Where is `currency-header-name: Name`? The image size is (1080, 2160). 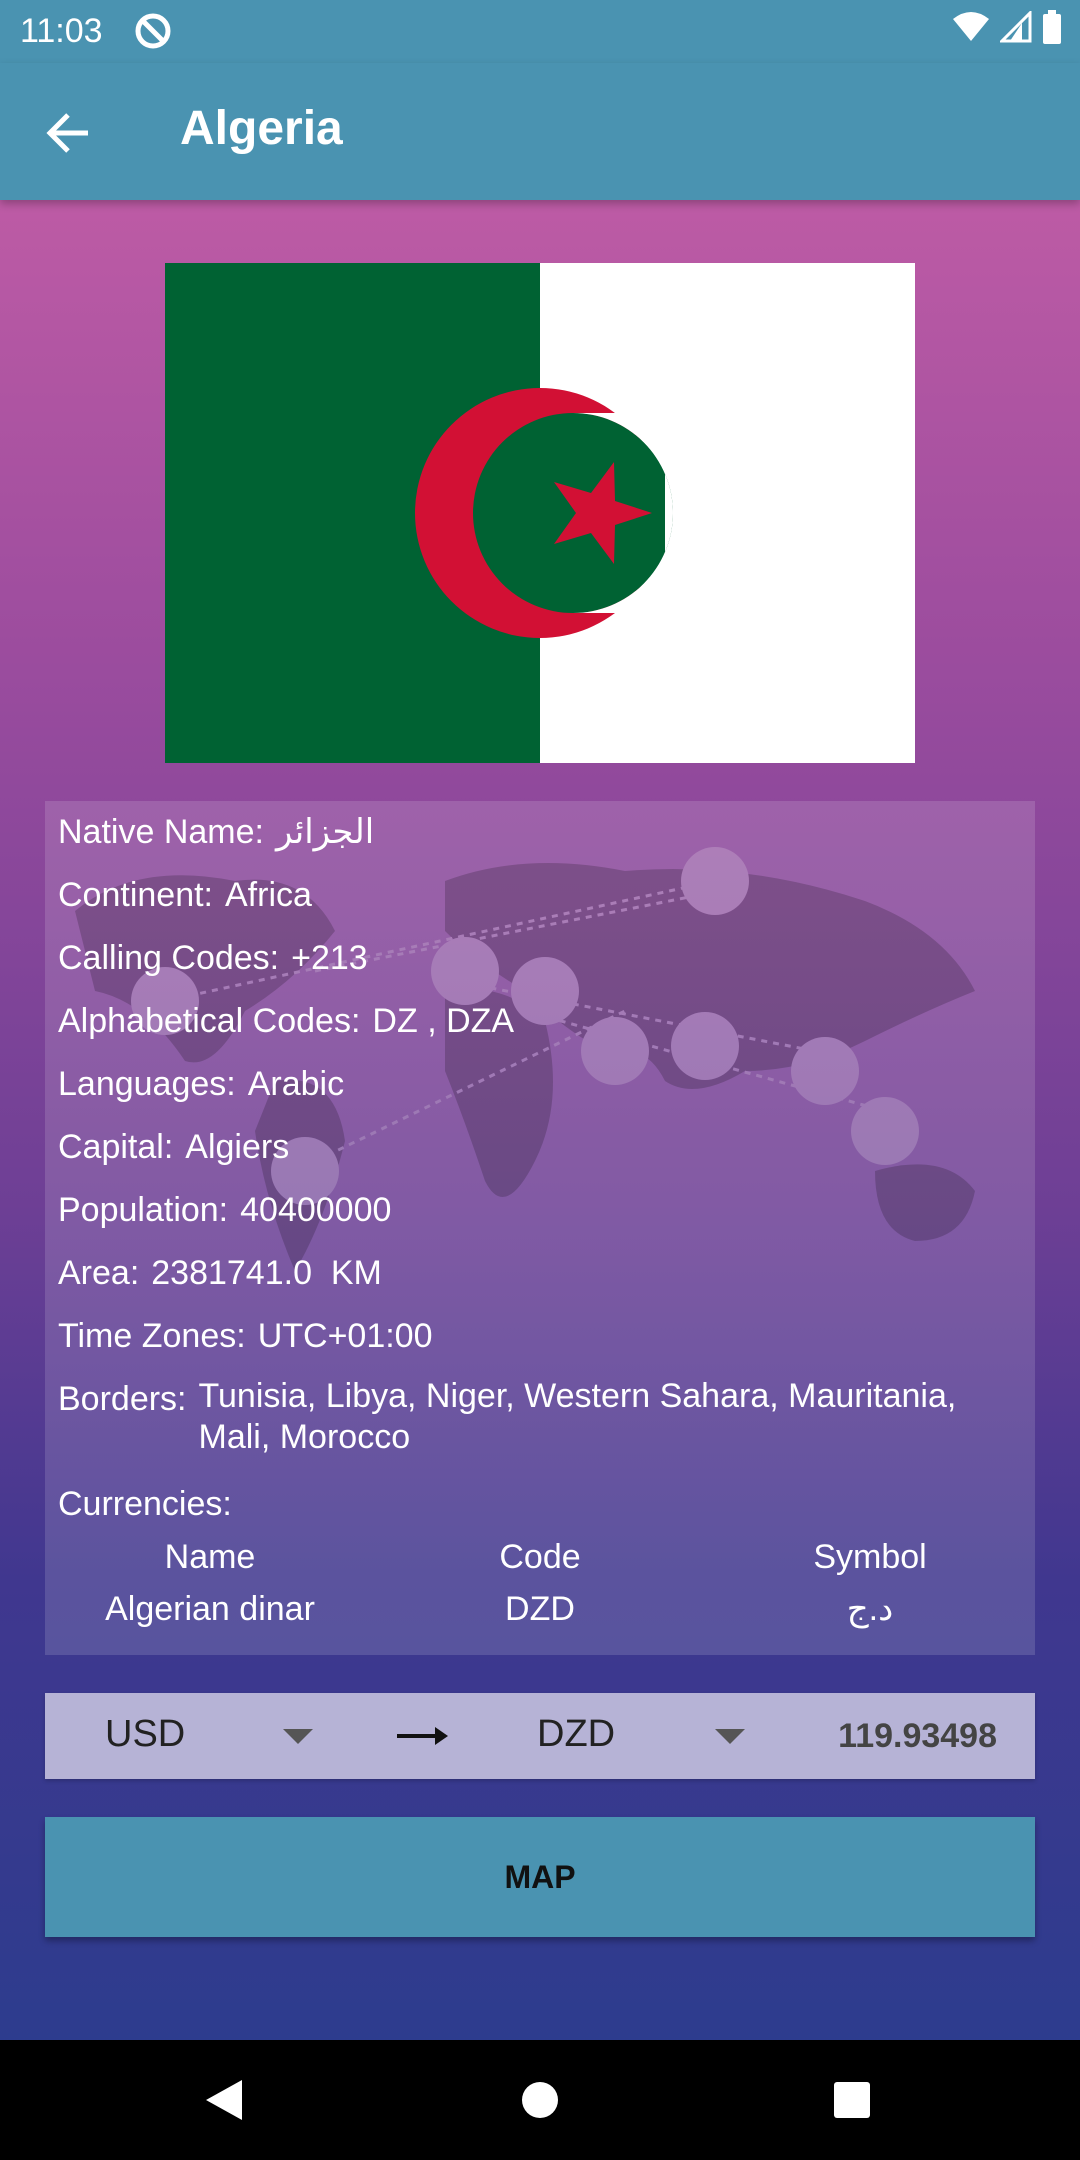 currency-header-name: Name is located at coordinates (210, 1557).